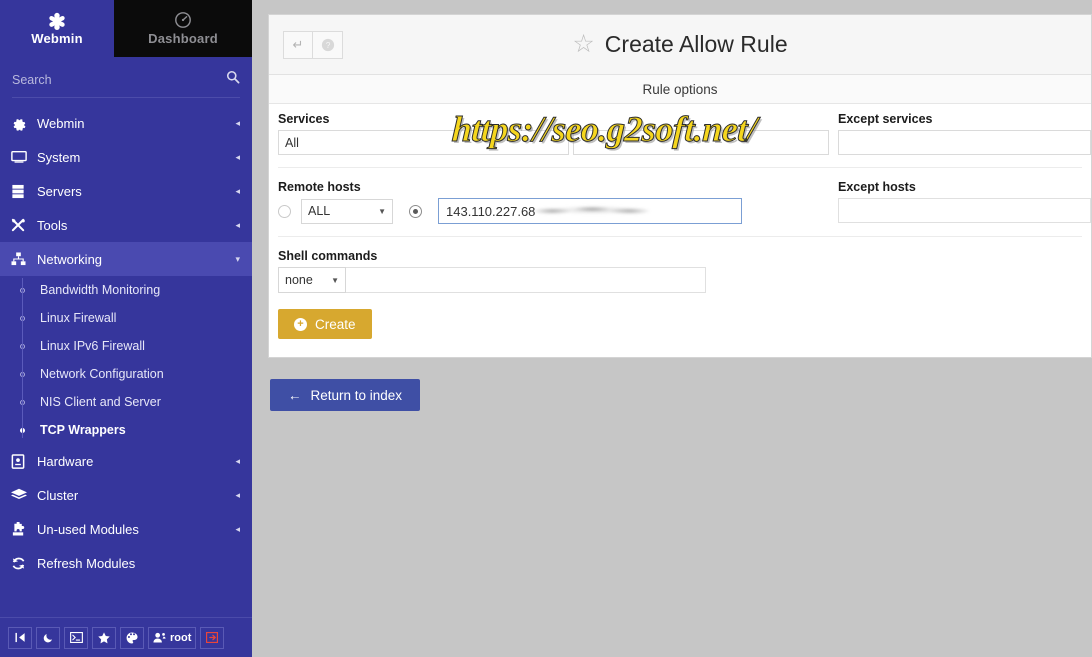  What do you see at coordinates (415, 211) in the screenshot?
I see `remote-hosts-custom-radio` at bounding box center [415, 211].